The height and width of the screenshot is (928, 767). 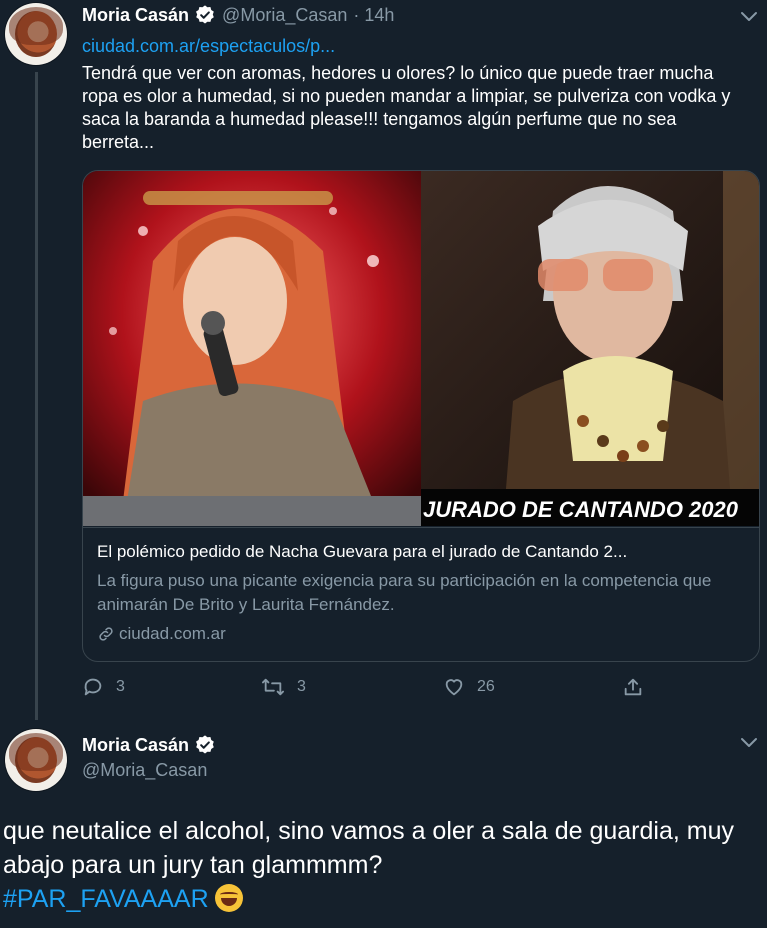 What do you see at coordinates (581, 509) in the screenshot?
I see `image-banner-text: JURADO DE CANTANDO 2020` at bounding box center [581, 509].